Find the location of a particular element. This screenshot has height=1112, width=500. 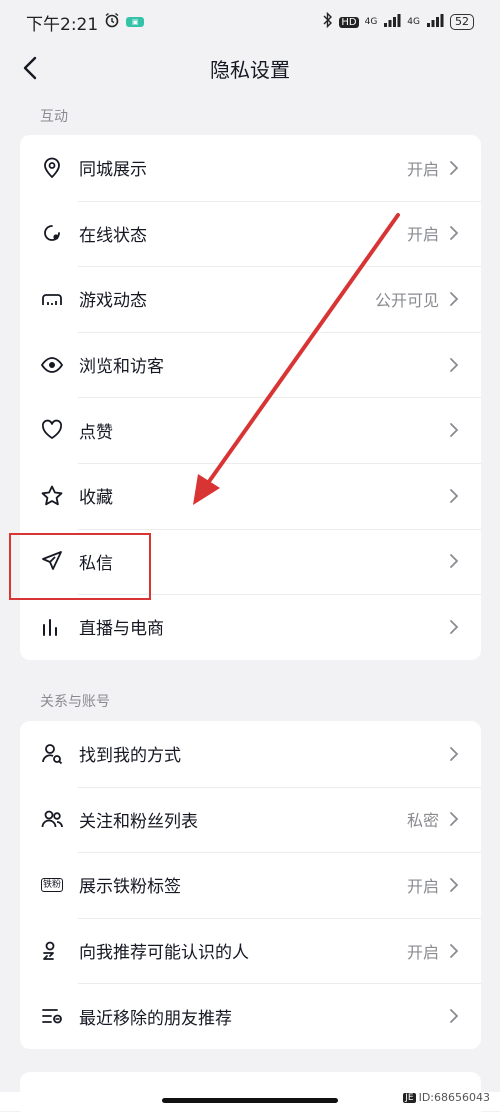

fan-badge-icon: 铁粉 is located at coordinates (52, 885).